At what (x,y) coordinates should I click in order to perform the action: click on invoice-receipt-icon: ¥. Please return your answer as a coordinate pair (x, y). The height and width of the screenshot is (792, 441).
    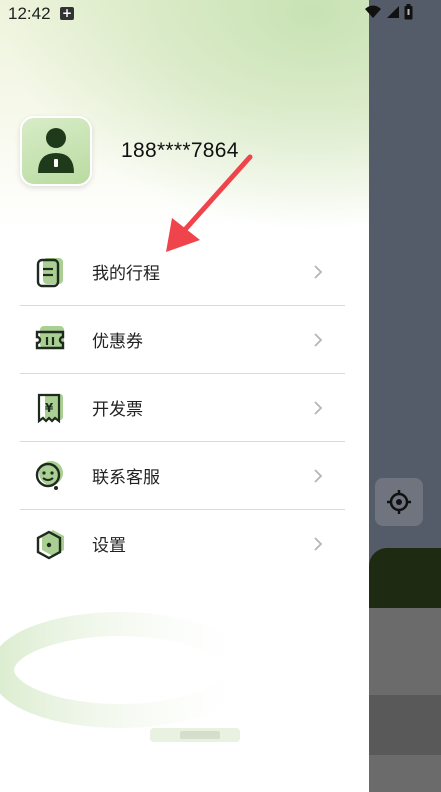
    Looking at the image, I should click on (50, 408).